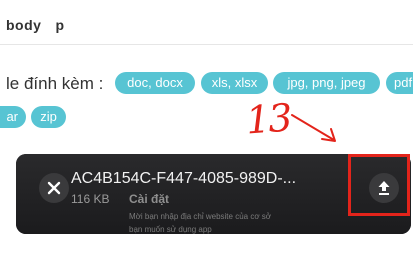 The height and width of the screenshot is (256, 413). Describe the element at coordinates (23, 25) in the screenshot. I see `breadcrumb-item-body: body` at that location.